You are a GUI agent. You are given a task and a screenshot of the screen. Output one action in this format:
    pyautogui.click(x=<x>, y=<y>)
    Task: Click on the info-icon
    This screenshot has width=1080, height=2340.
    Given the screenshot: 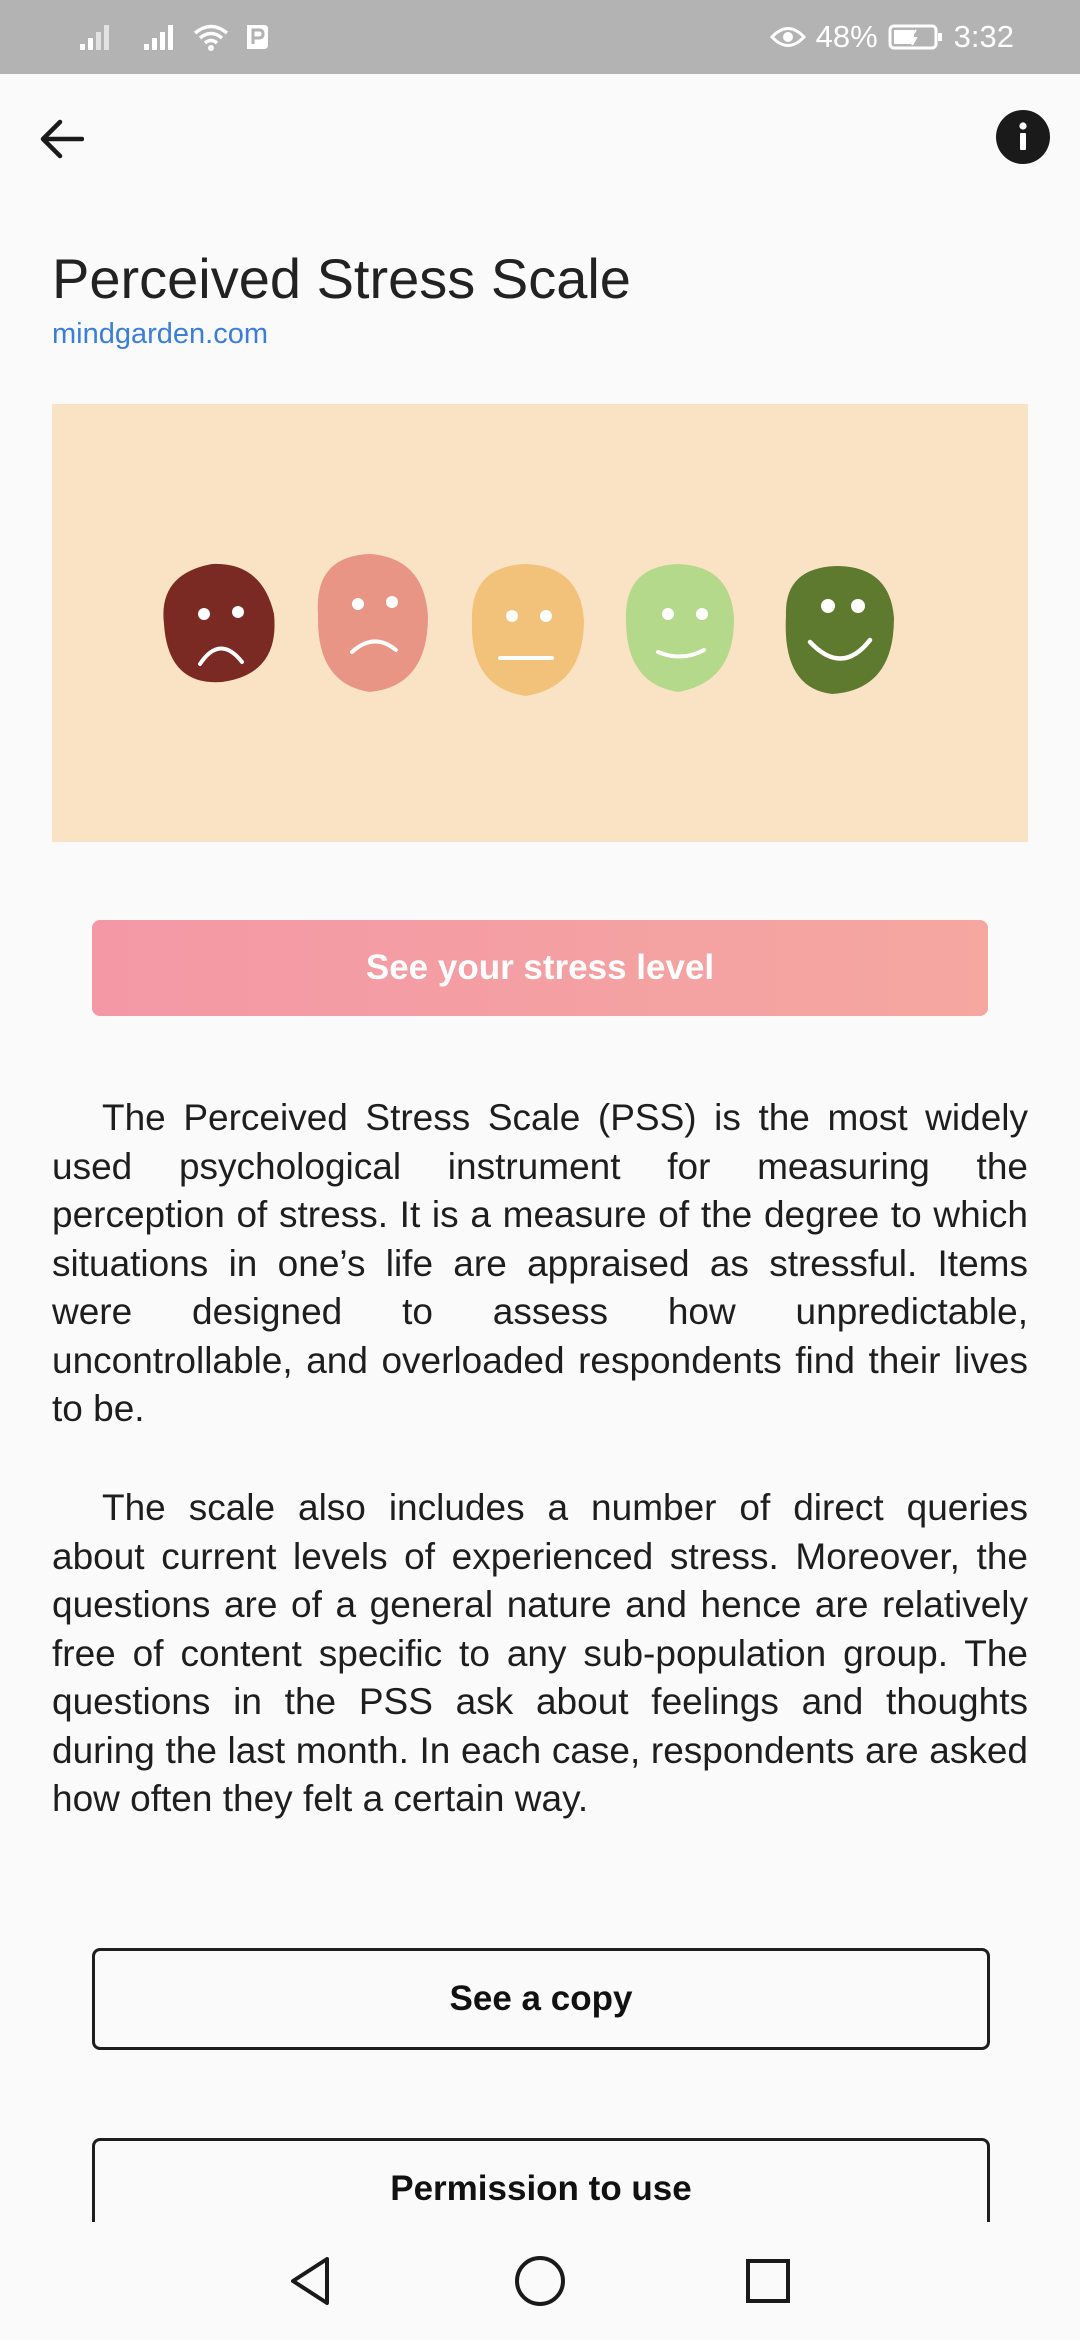 What is the action you would take?
    pyautogui.click(x=1023, y=136)
    